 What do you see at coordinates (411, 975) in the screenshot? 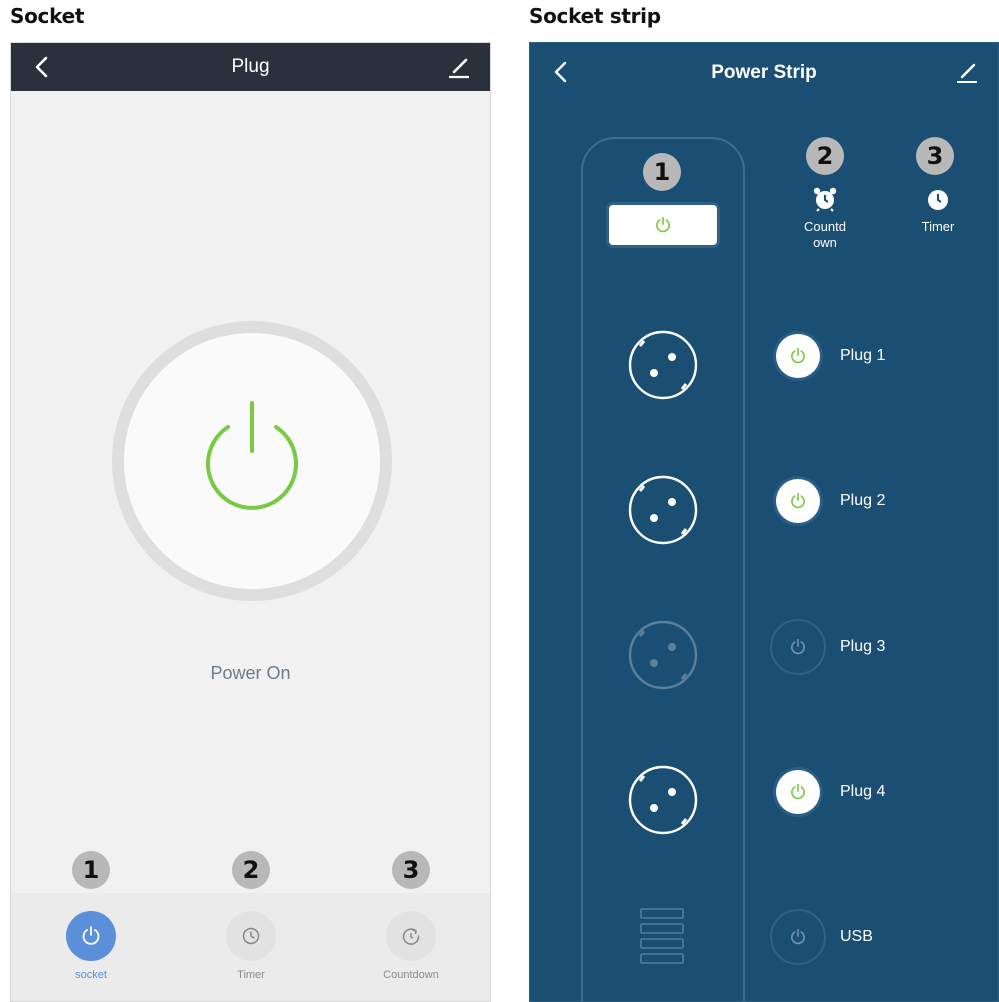
I see `tab-label: Countdown` at bounding box center [411, 975].